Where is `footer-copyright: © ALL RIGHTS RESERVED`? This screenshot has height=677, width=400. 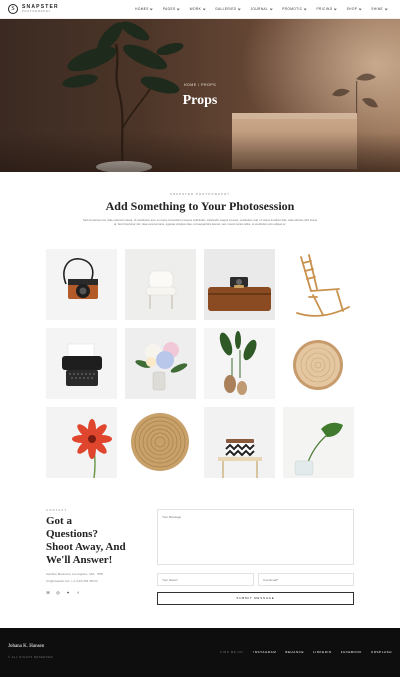
footer-copyright: © ALL RIGHTS RESERVED is located at coordinates (31, 657).